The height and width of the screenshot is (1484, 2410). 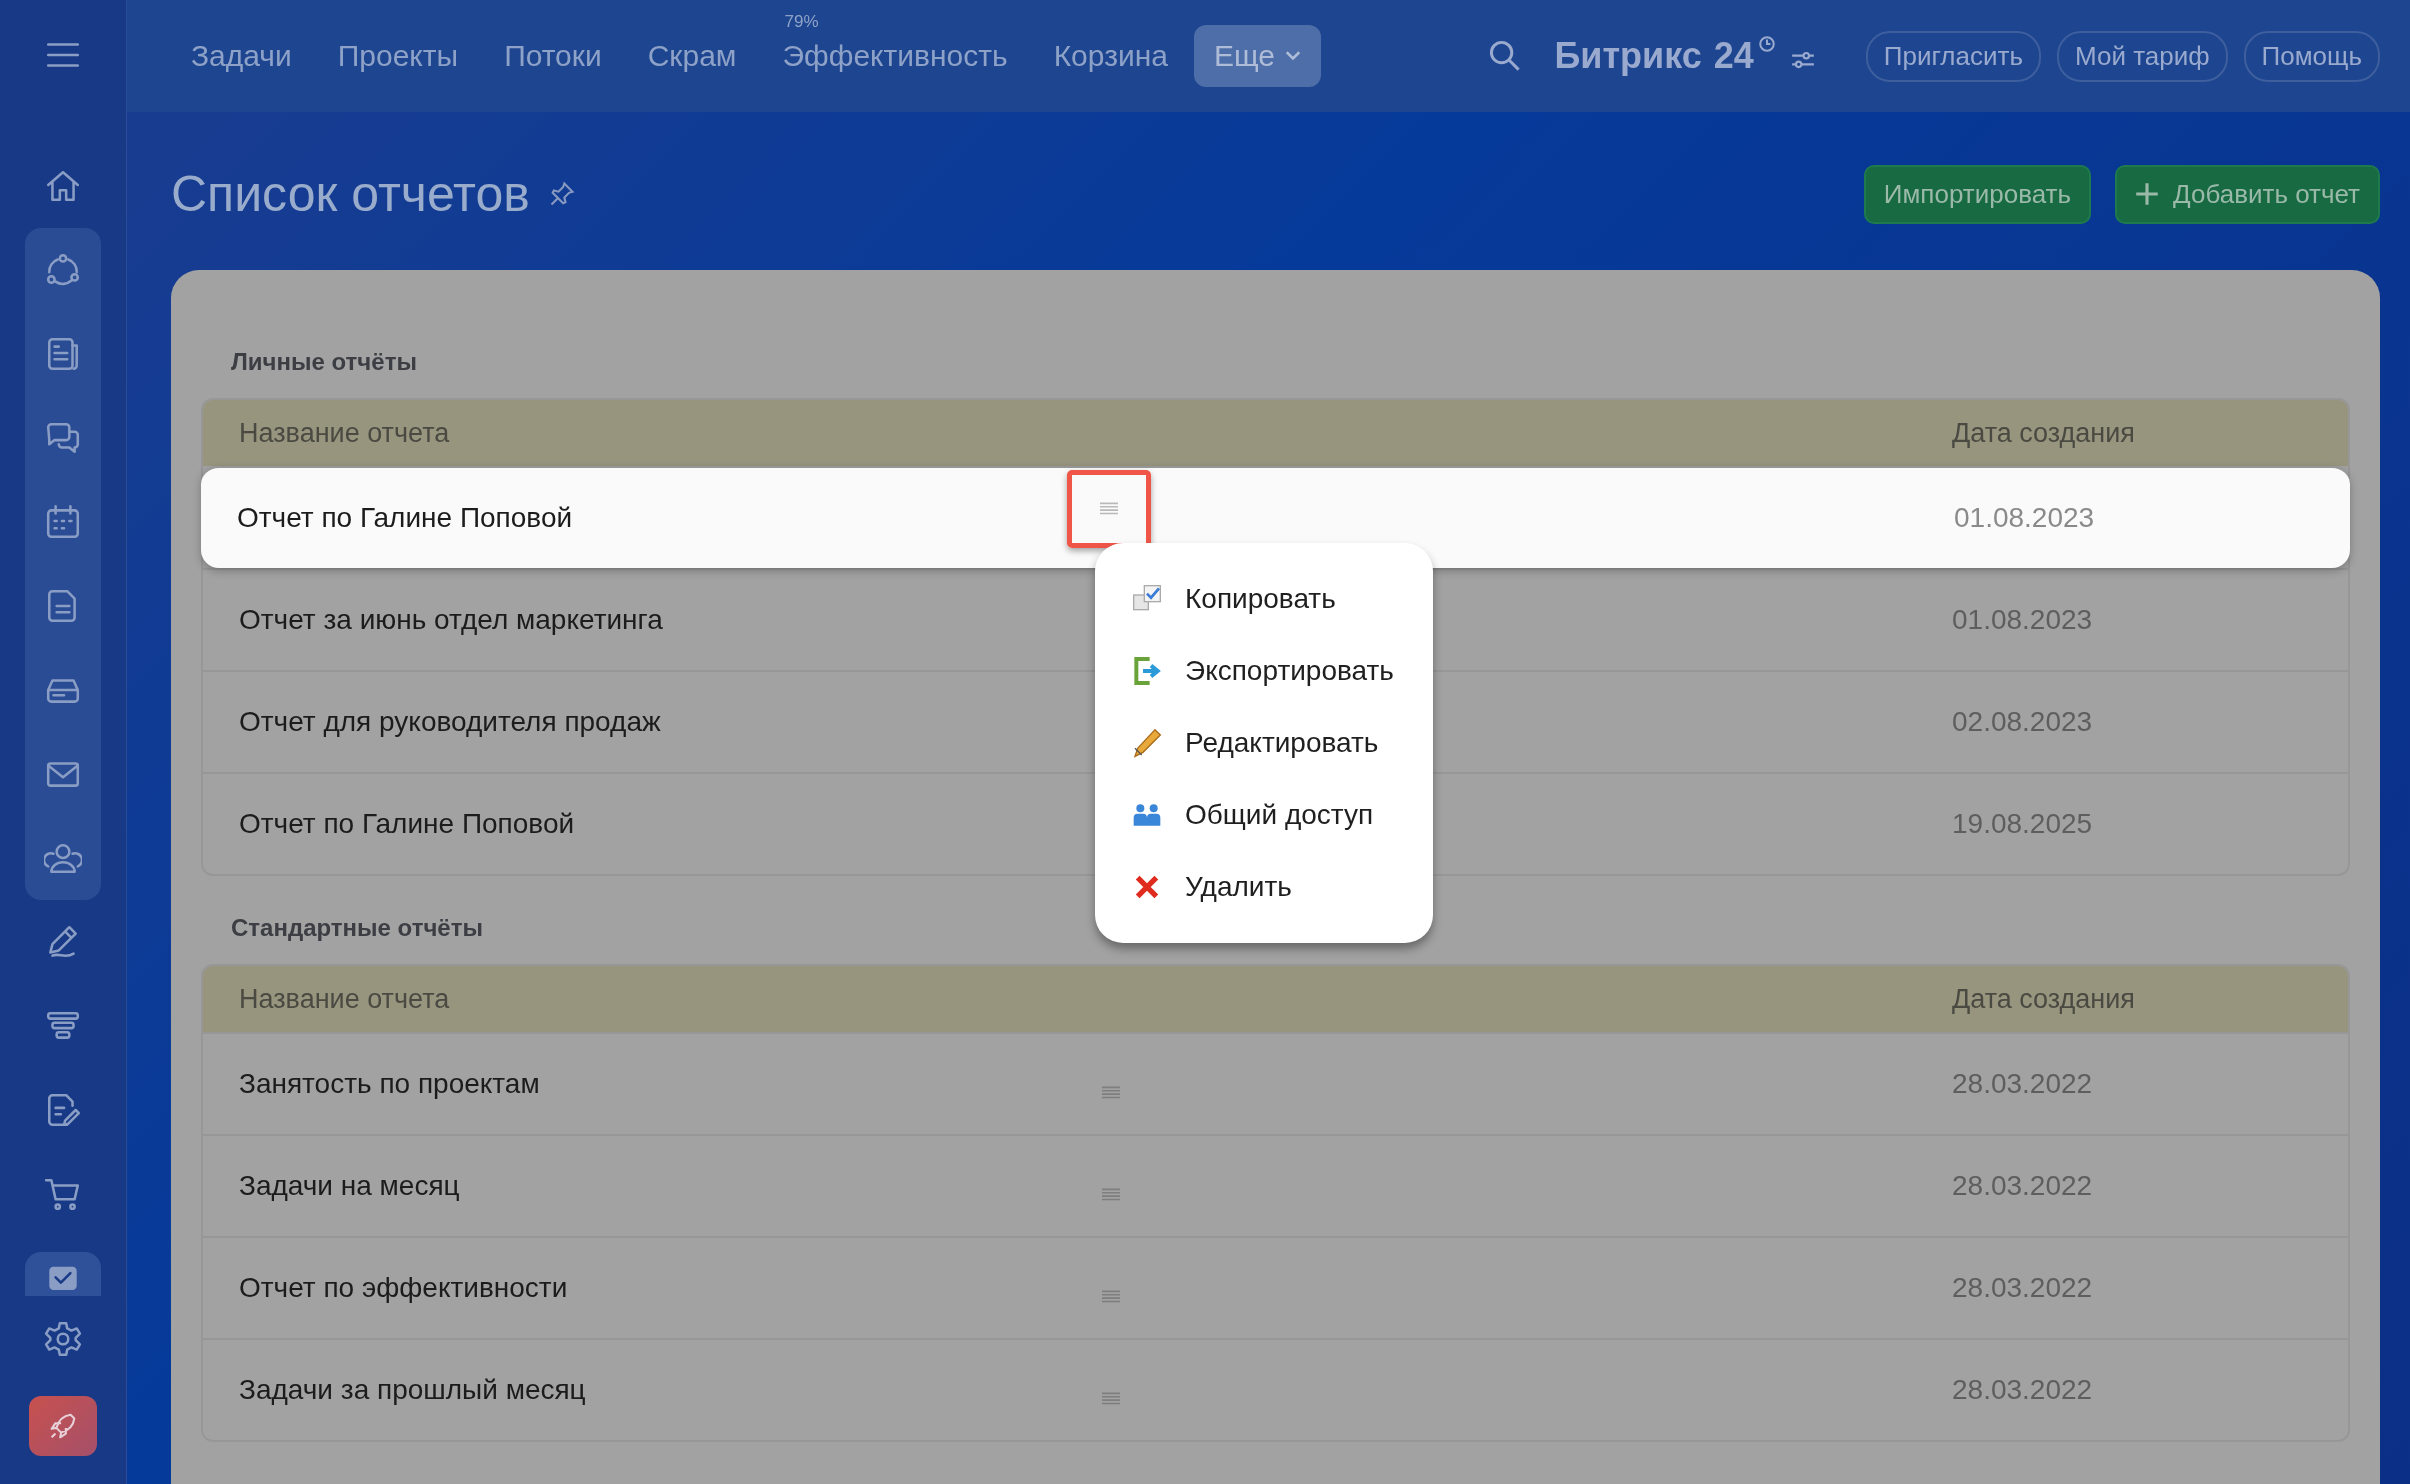 What do you see at coordinates (1110, 56) in the screenshot?
I see `nav-tab: Корзина` at bounding box center [1110, 56].